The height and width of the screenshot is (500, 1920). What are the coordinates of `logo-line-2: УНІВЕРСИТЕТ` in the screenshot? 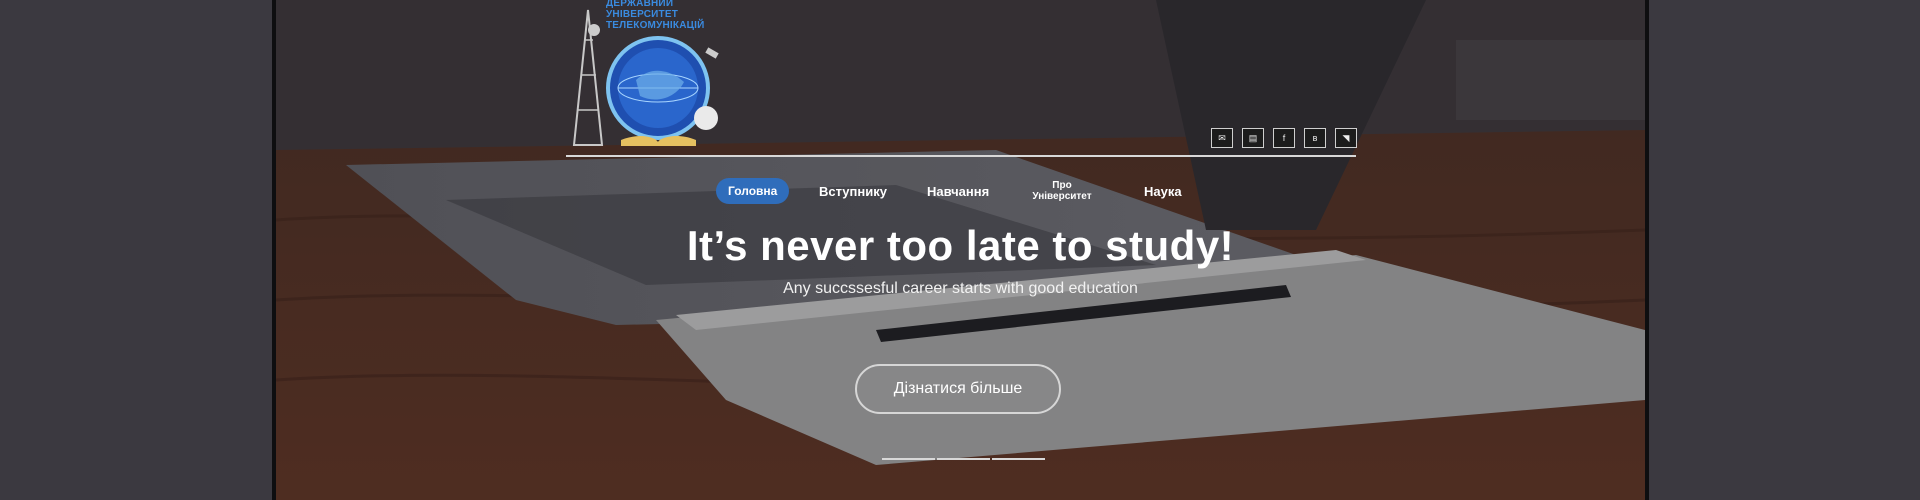 It's located at (642, 14).